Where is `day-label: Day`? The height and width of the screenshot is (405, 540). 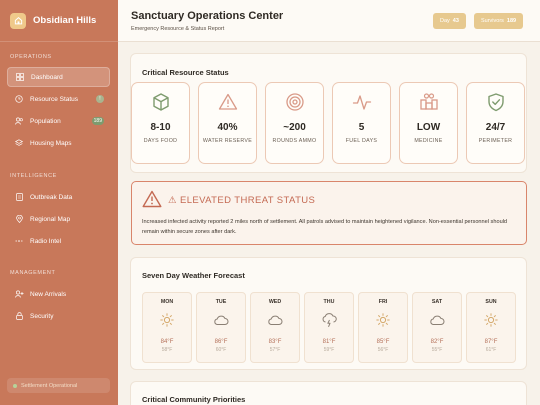
day-label: Day is located at coordinates (445, 21).